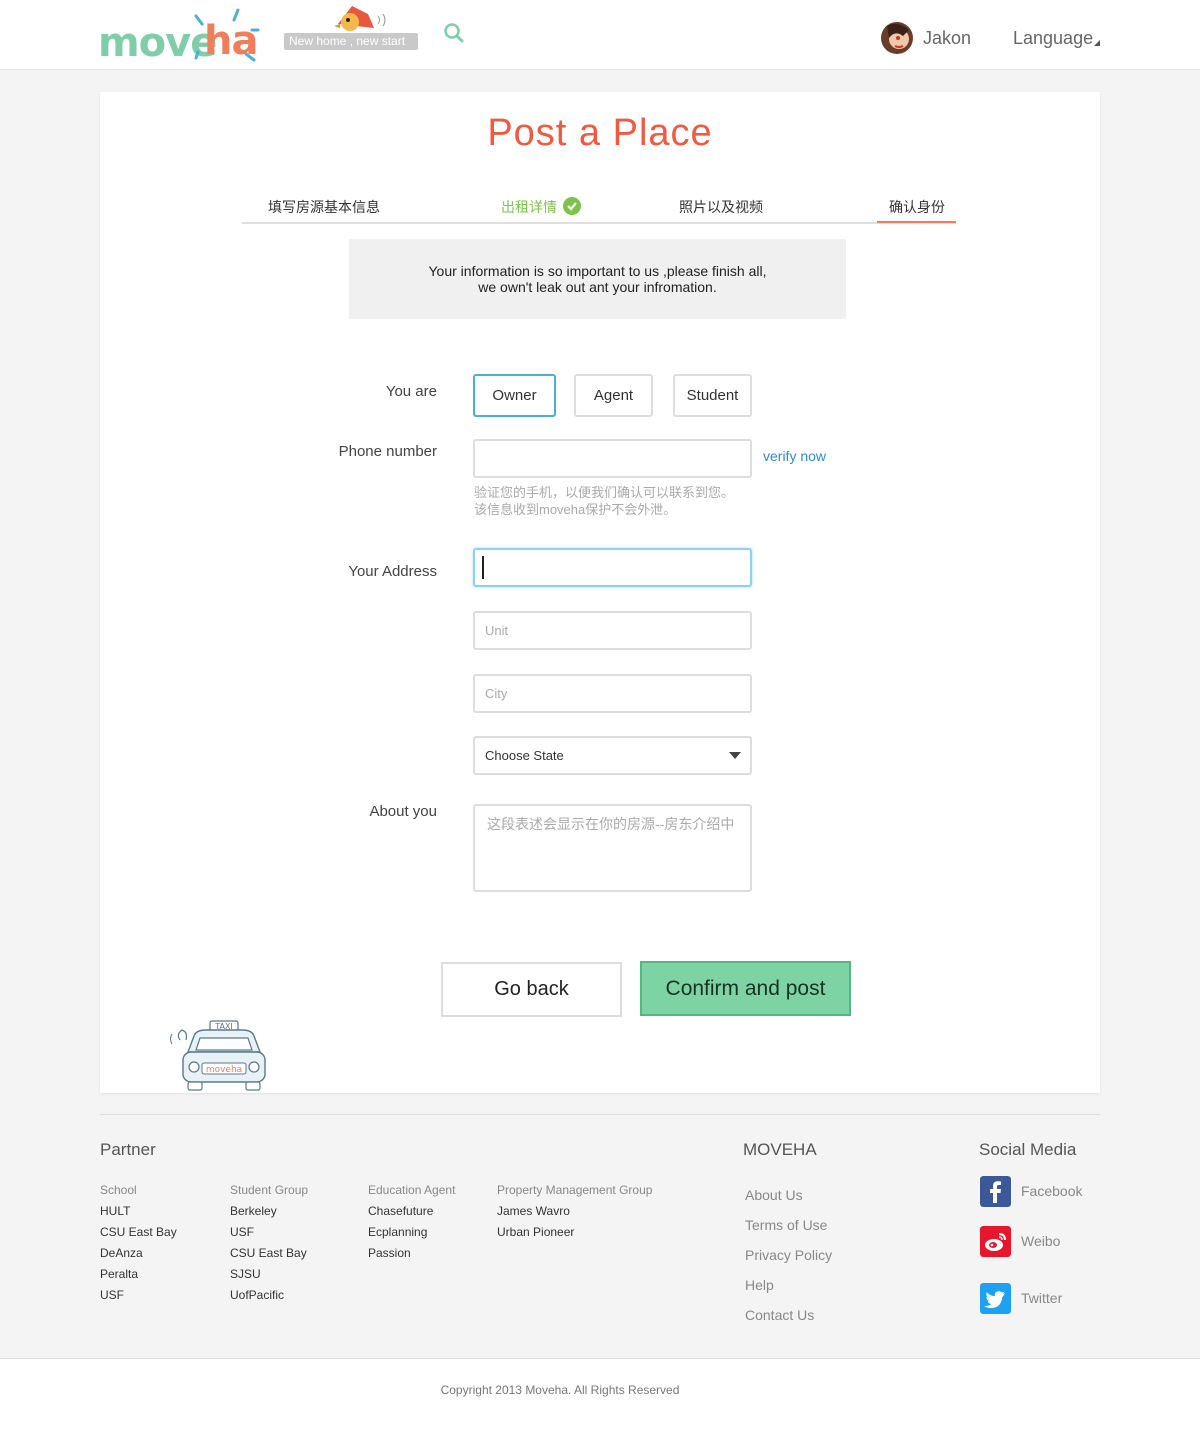 This screenshot has height=1449, width=1200. What do you see at coordinates (612, 458) in the screenshot?
I see `phone-input` at bounding box center [612, 458].